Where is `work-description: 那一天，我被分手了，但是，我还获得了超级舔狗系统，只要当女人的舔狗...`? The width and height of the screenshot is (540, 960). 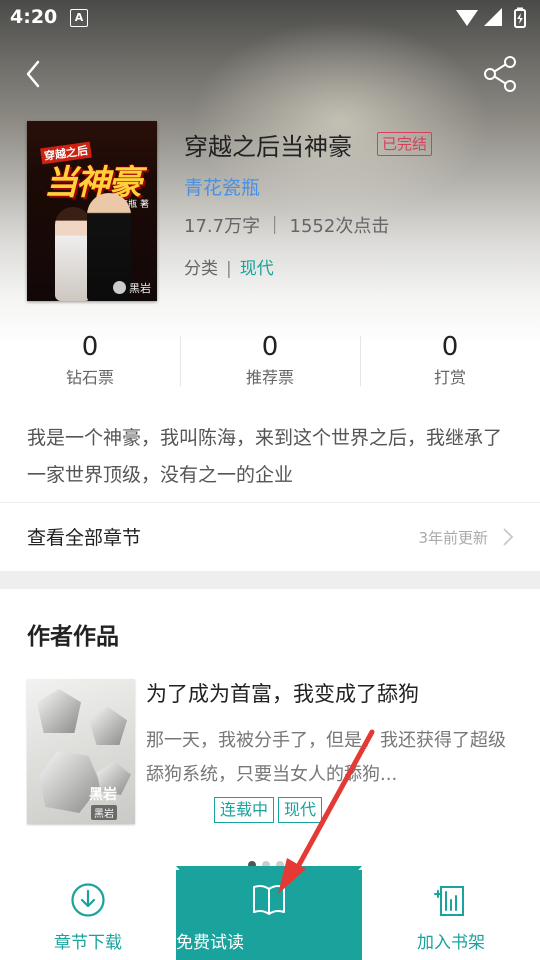 work-description: 那一天，我被分手了，但是，我还获得了超级舔狗系统，只要当女人的舔狗... is located at coordinates (326, 757).